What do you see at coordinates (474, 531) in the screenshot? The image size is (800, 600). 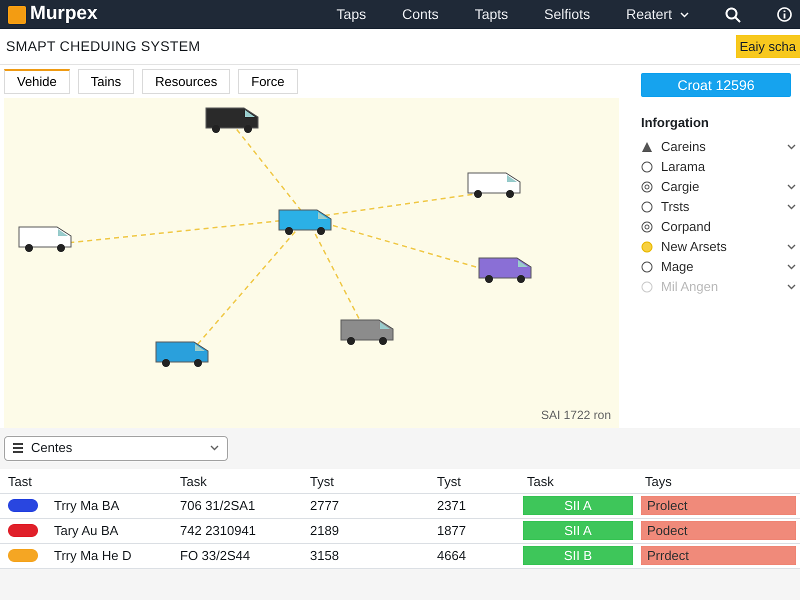 I see `table-cell: 1877` at bounding box center [474, 531].